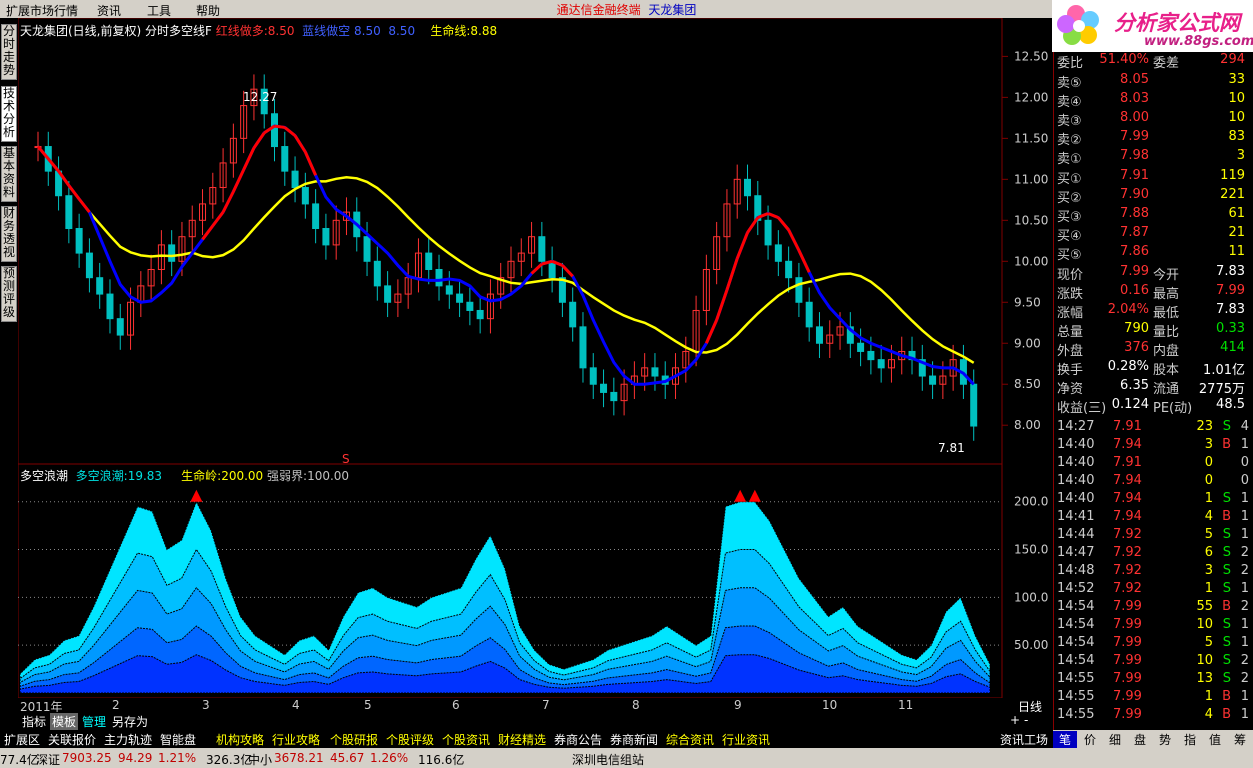 The height and width of the screenshot is (768, 1253). Describe the element at coordinates (1127, 462) in the screenshot. I see `tick-price: 7.91` at that location.